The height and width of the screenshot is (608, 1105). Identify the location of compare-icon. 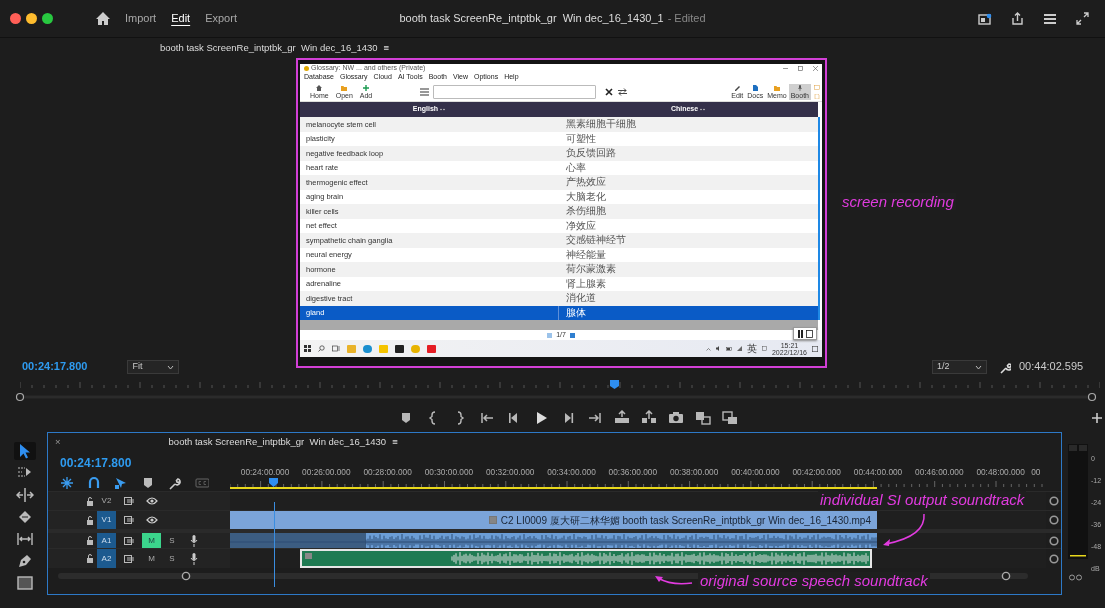
(702, 418).